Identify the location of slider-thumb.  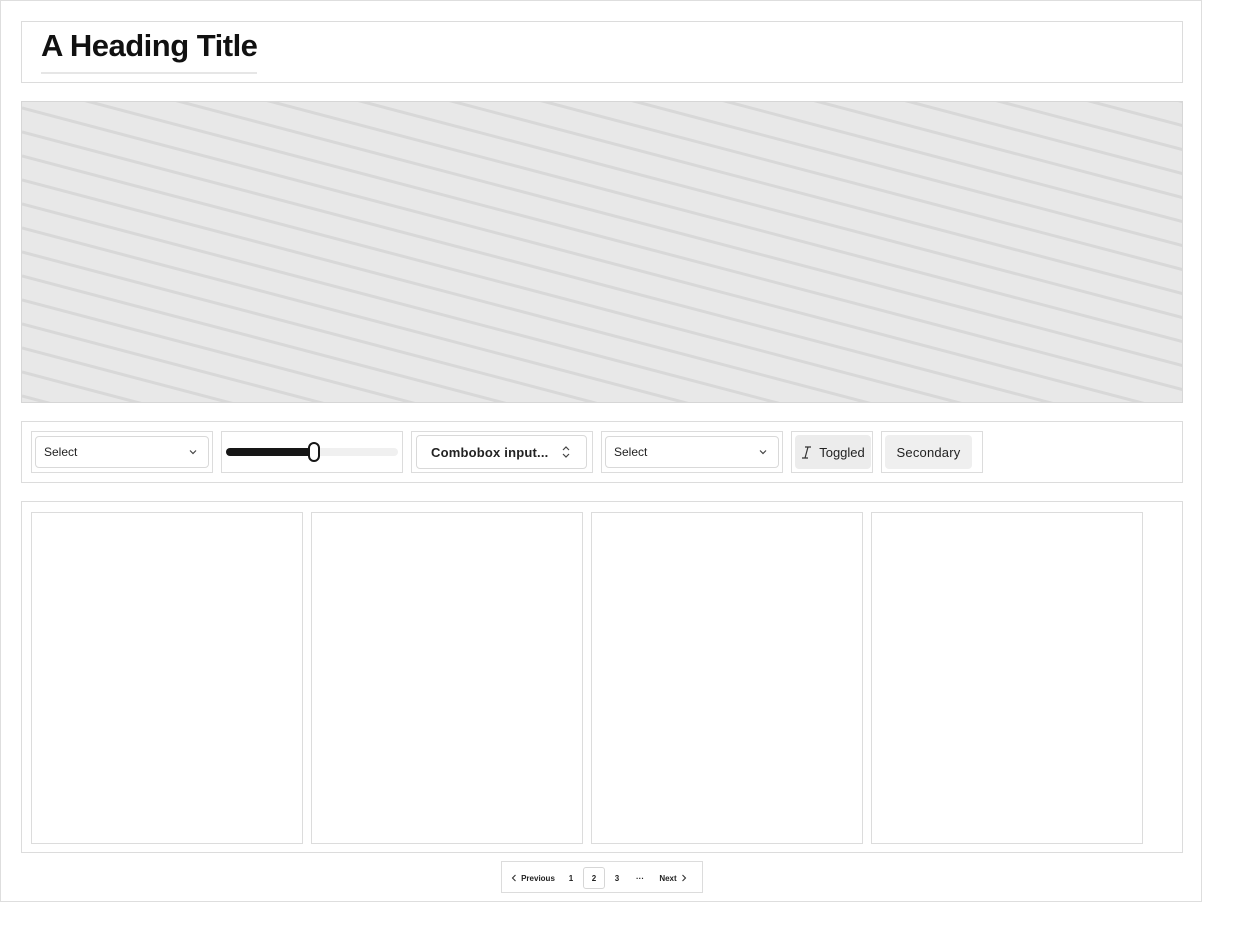
(314, 452).